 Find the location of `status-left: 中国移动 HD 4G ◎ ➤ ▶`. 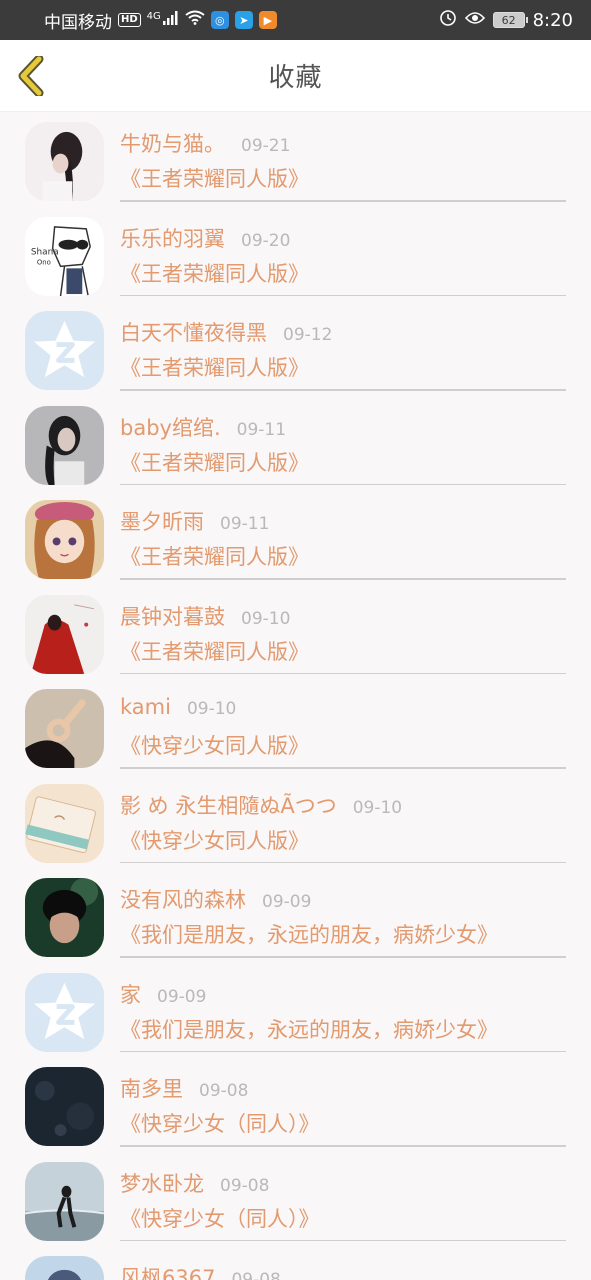

status-left: 中国移动 HD 4G ◎ ➤ ▶ is located at coordinates (160, 20).